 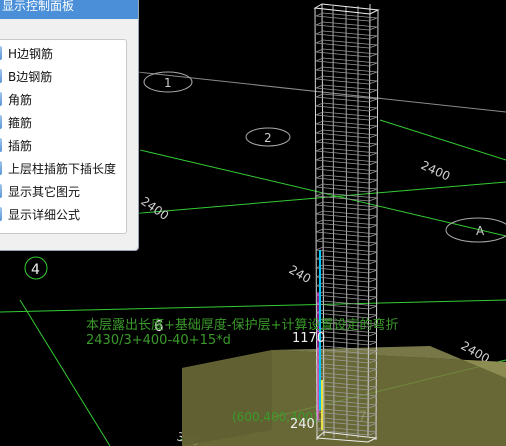 What do you see at coordinates (62, 214) in the screenshot?
I see `option-show-formula: 显示详细公式` at bounding box center [62, 214].